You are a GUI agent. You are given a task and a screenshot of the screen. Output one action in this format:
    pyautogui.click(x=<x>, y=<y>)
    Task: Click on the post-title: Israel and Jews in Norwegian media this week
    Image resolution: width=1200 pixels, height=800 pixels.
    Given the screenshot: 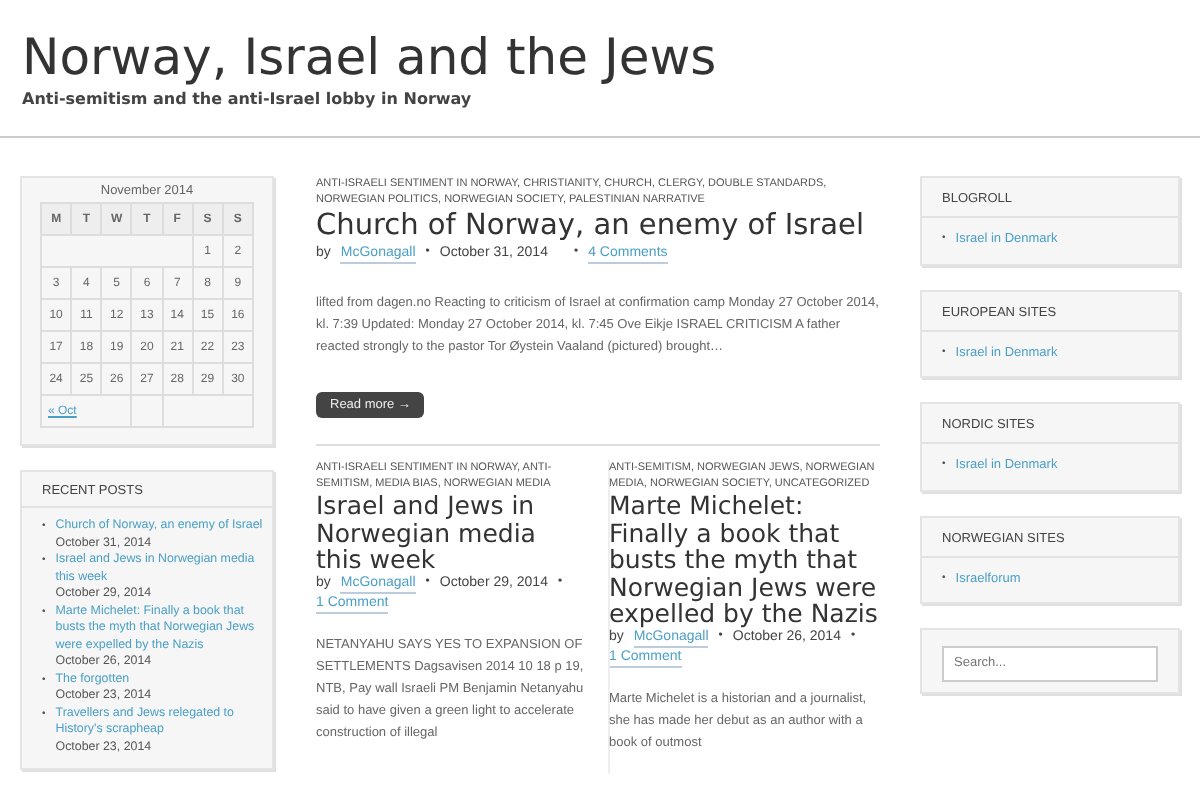 What is the action you would take?
    pyautogui.click(x=451, y=532)
    